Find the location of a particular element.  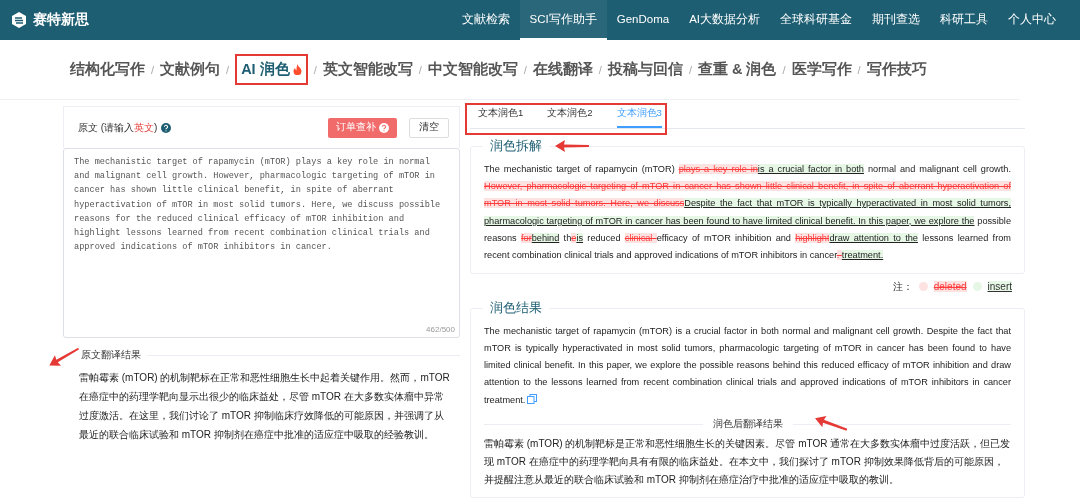

nav-link: GenDoma is located at coordinates (643, 20).